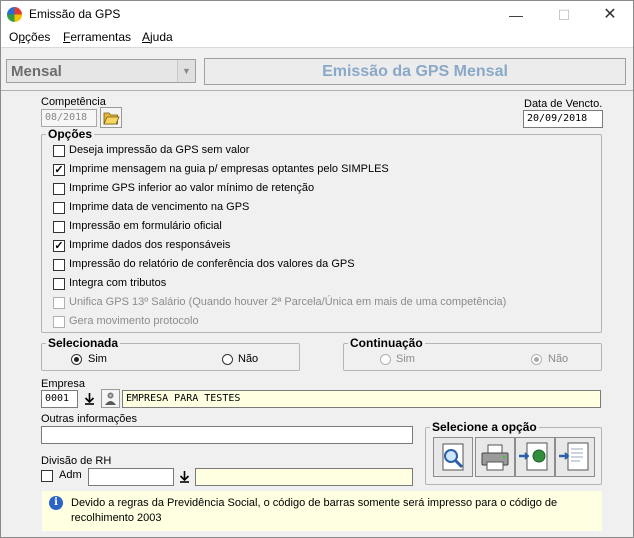 The height and width of the screenshot is (538, 634). I want to click on continuacao-group: Continuação Sim Não, so click(472, 353).